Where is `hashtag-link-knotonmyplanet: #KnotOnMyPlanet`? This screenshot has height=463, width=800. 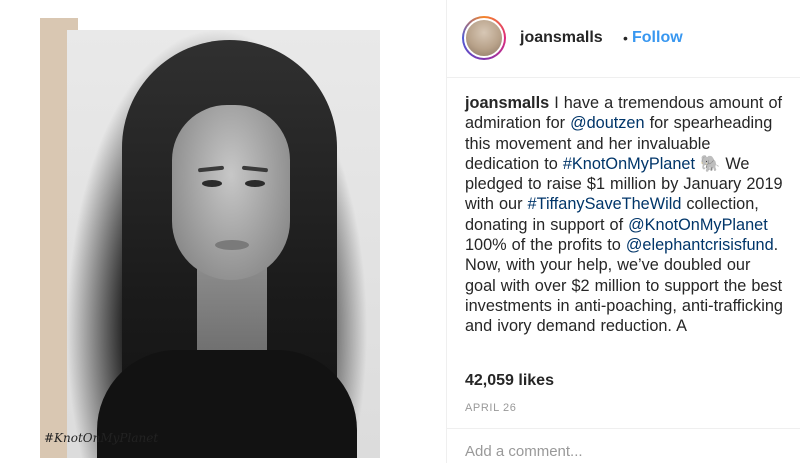
hashtag-link-knotonmyplanet: #KnotOnMyPlanet is located at coordinates (629, 164).